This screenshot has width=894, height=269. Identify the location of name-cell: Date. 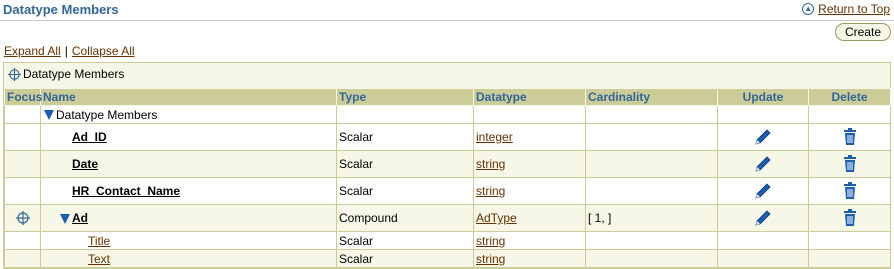
(188, 164).